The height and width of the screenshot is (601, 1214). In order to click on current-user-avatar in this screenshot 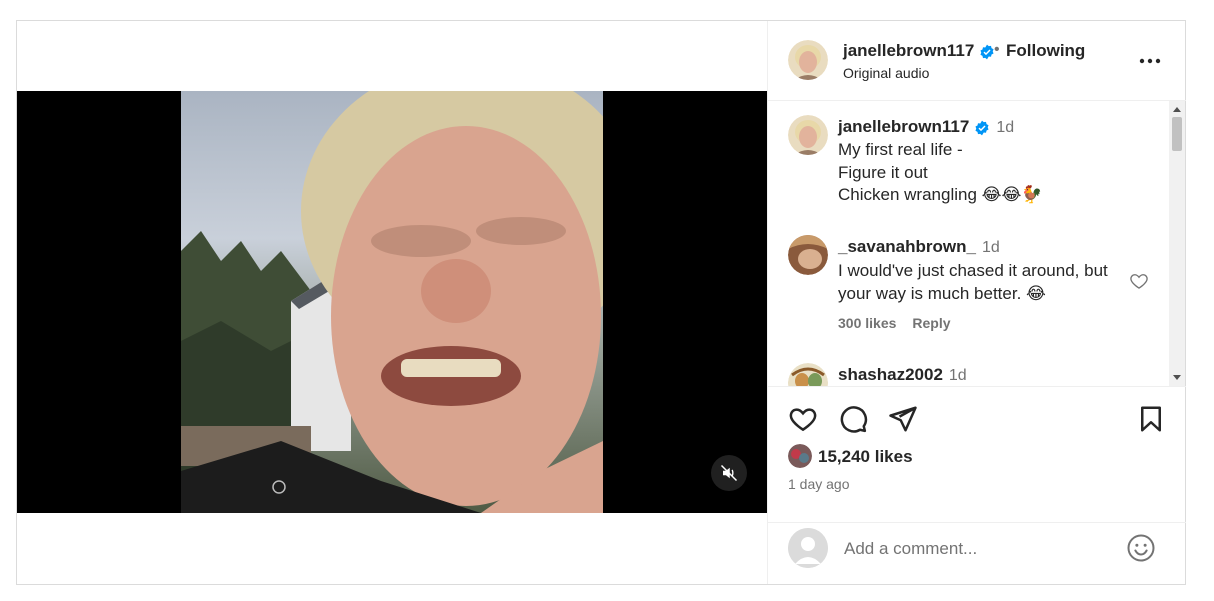, I will do `click(808, 548)`.